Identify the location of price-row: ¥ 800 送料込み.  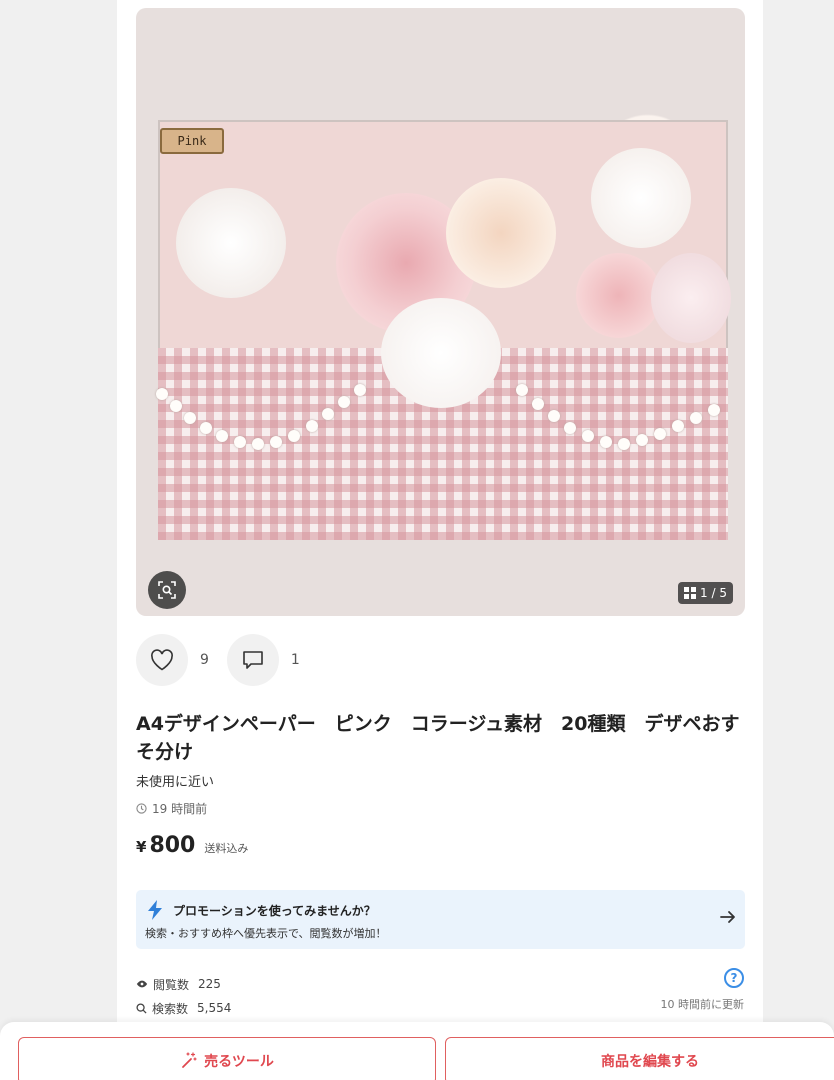
(192, 845).